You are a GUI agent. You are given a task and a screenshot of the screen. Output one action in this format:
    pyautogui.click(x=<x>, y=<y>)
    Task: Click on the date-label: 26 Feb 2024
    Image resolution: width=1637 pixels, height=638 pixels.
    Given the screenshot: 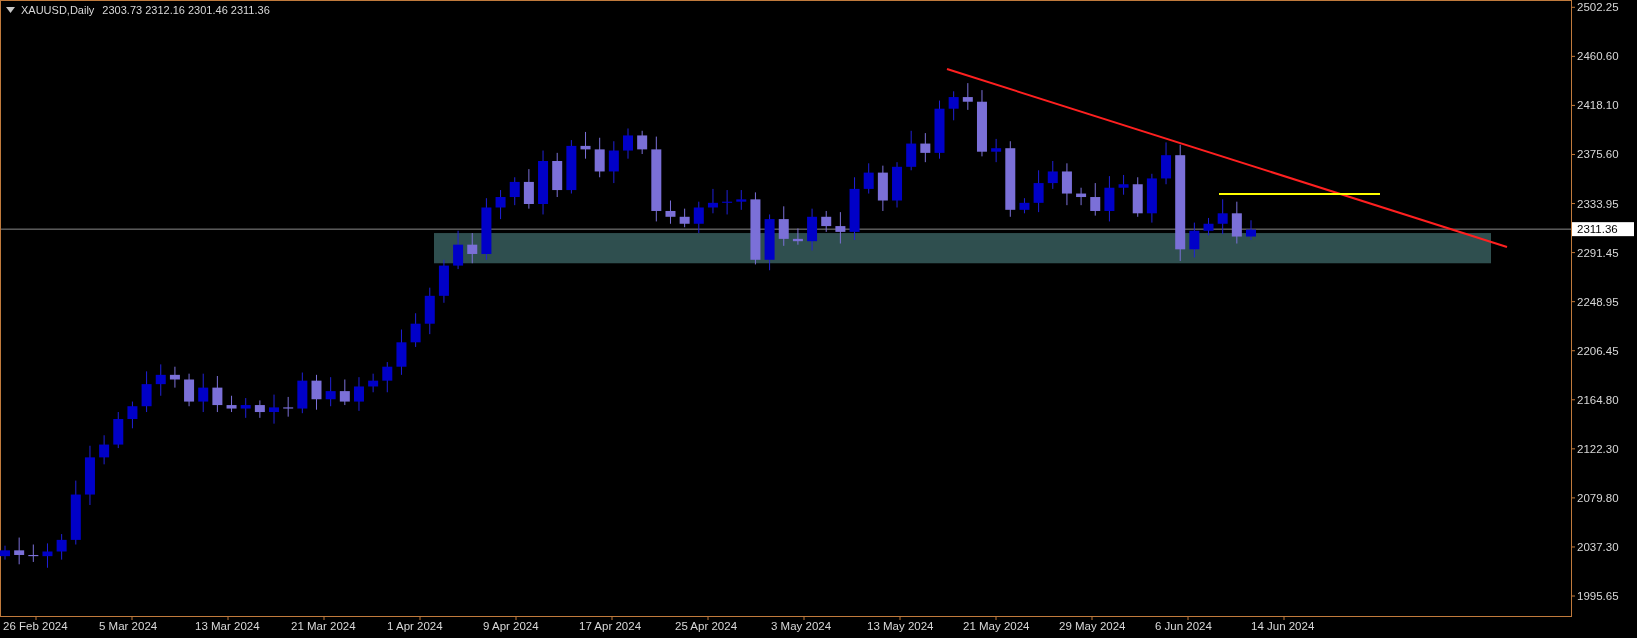 What is the action you would take?
    pyautogui.click(x=35, y=626)
    